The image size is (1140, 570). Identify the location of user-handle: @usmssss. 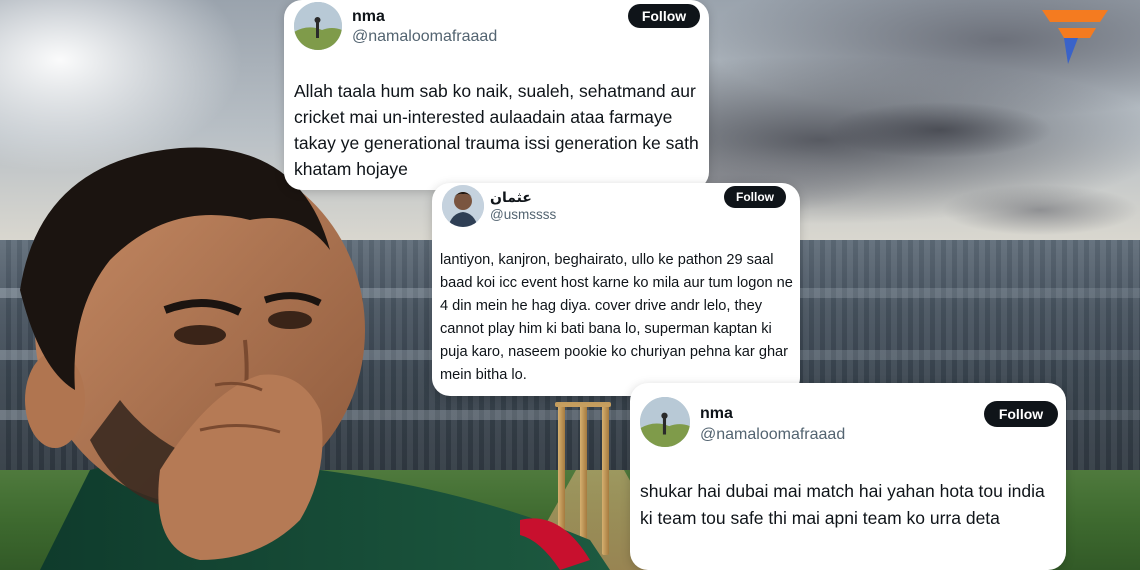
(523, 214).